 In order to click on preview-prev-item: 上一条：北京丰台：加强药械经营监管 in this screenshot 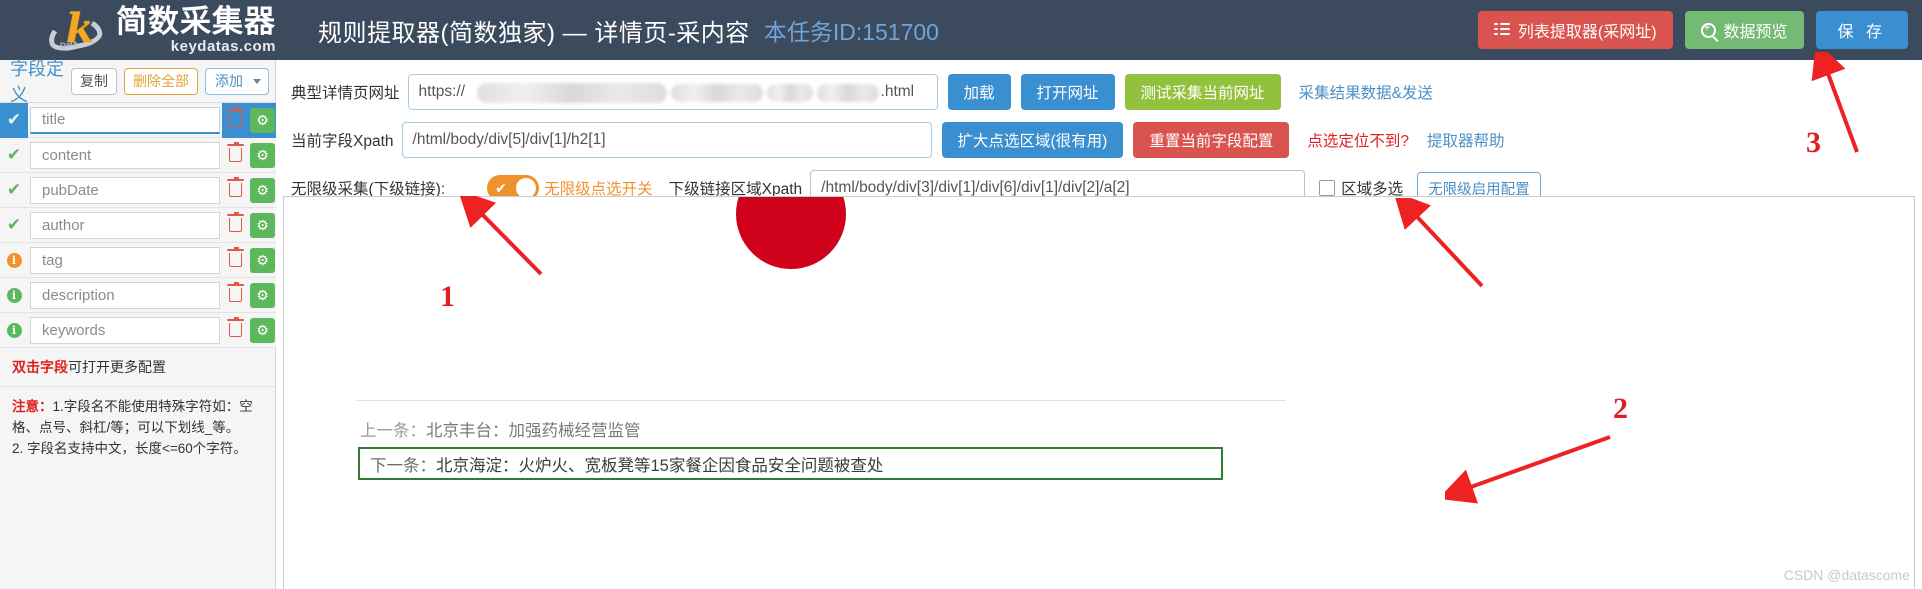, I will do `click(500, 429)`.